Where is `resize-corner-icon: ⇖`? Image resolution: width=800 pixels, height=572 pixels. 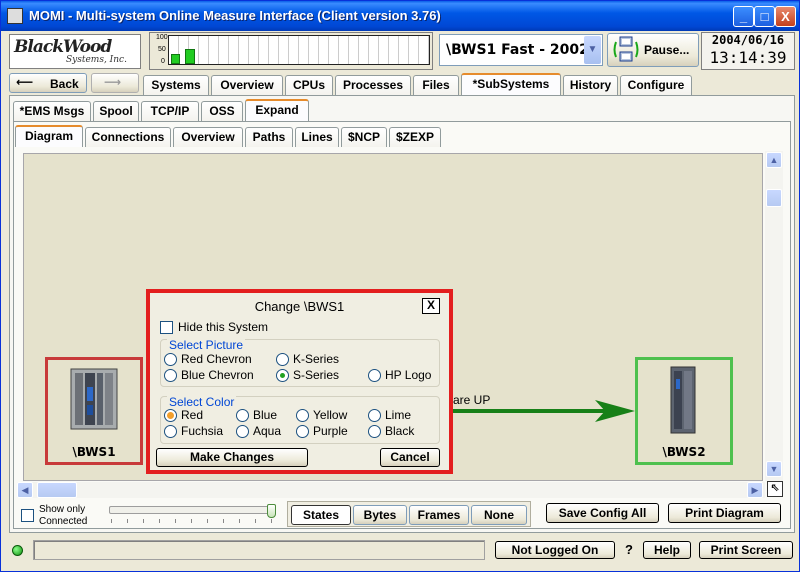
resize-corner-icon: ⇖ is located at coordinates (775, 489).